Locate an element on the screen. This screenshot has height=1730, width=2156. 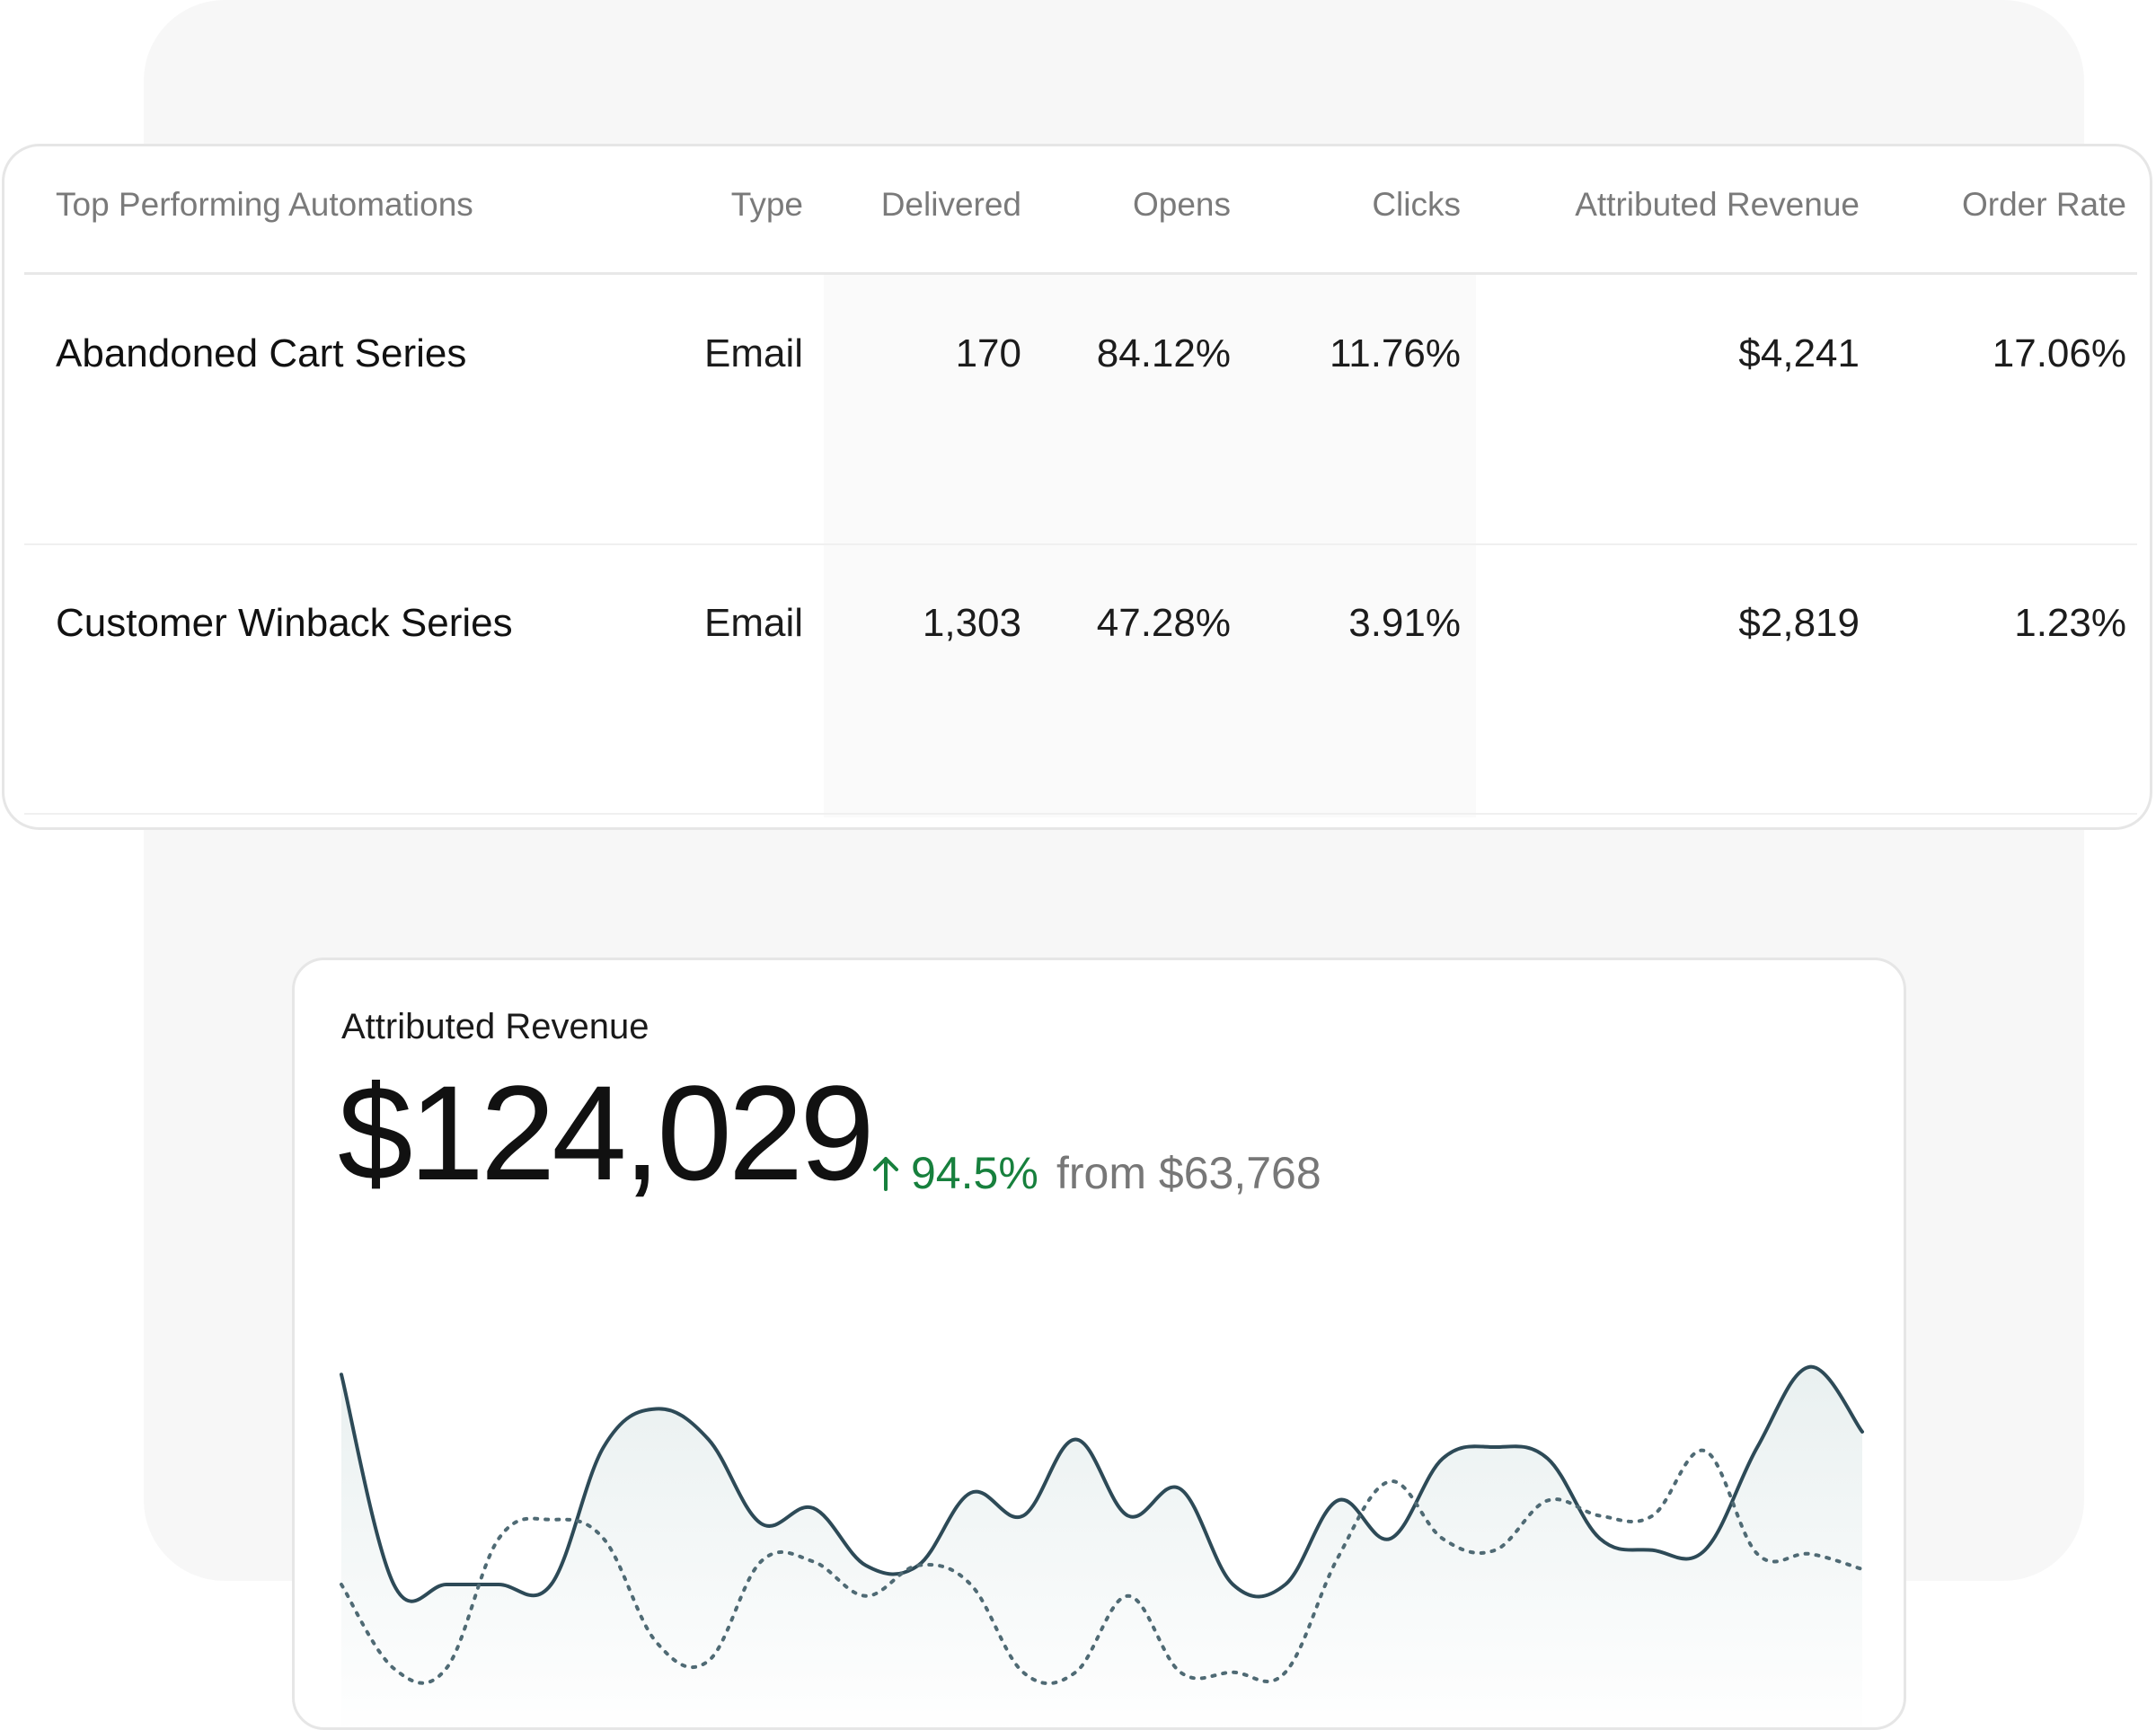
revenue-previous-value: from $63,768 is located at coordinates (1188, 1173).